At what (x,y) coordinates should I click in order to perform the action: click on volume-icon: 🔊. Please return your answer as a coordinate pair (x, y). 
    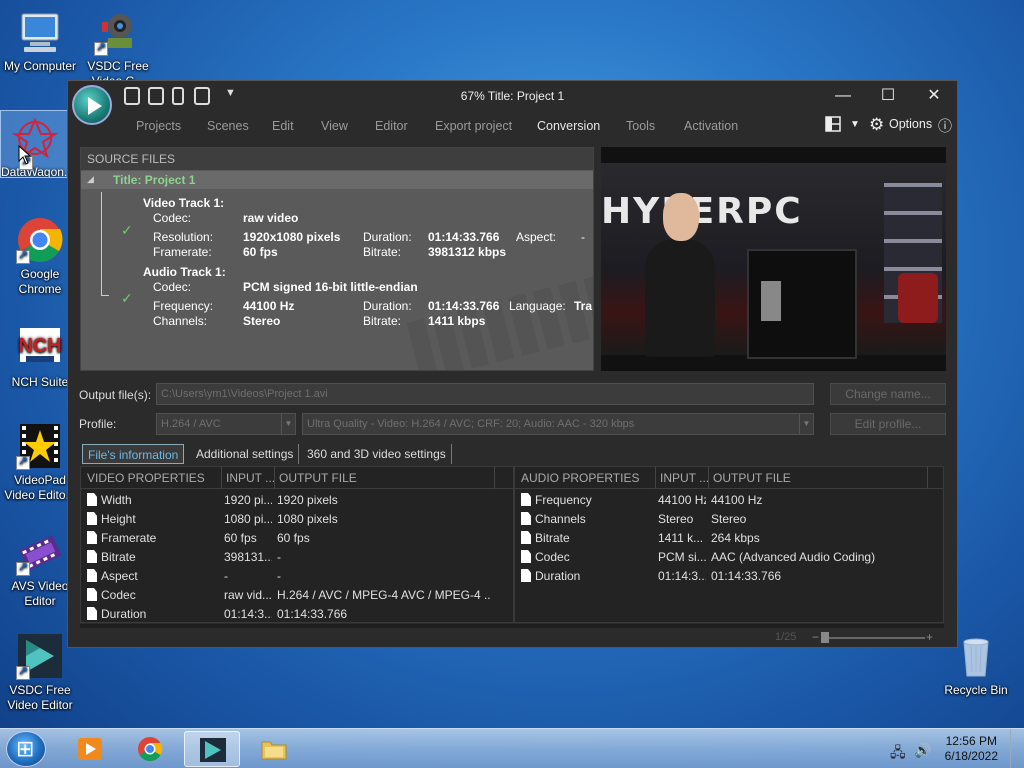
    Looking at the image, I should click on (922, 750).